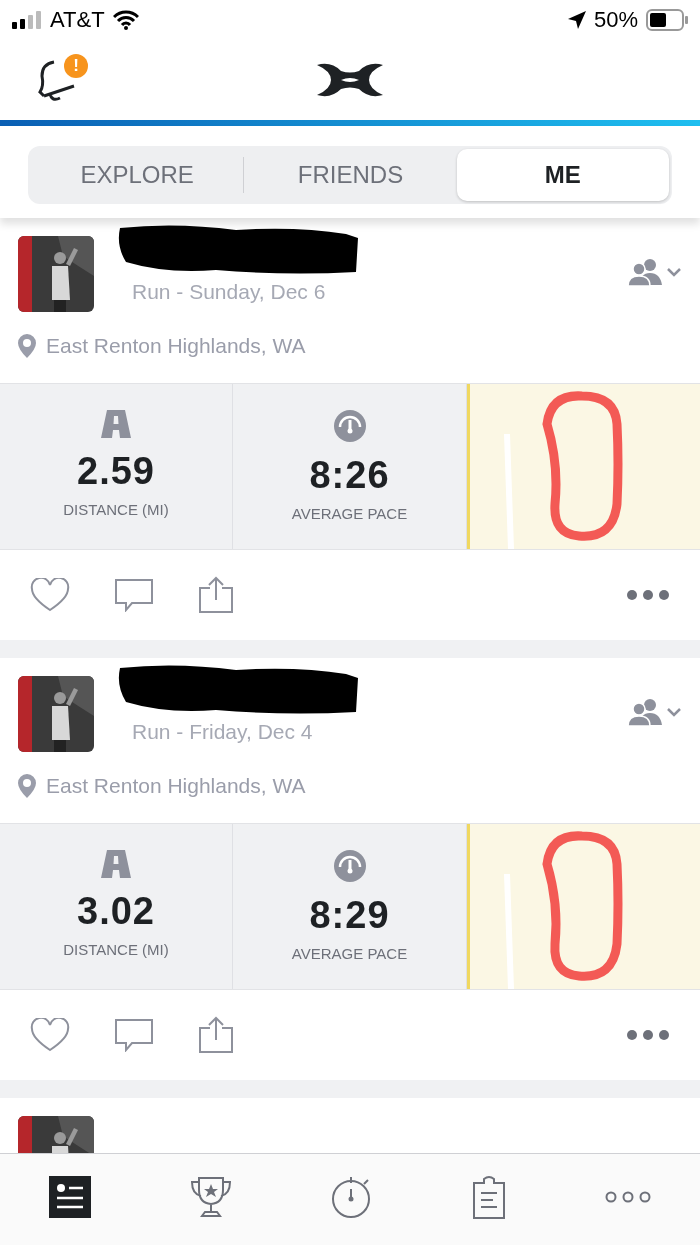 This screenshot has width=700, height=1245. I want to click on activity-subtitle: Run - Friday, Dec 4, so click(222, 732).